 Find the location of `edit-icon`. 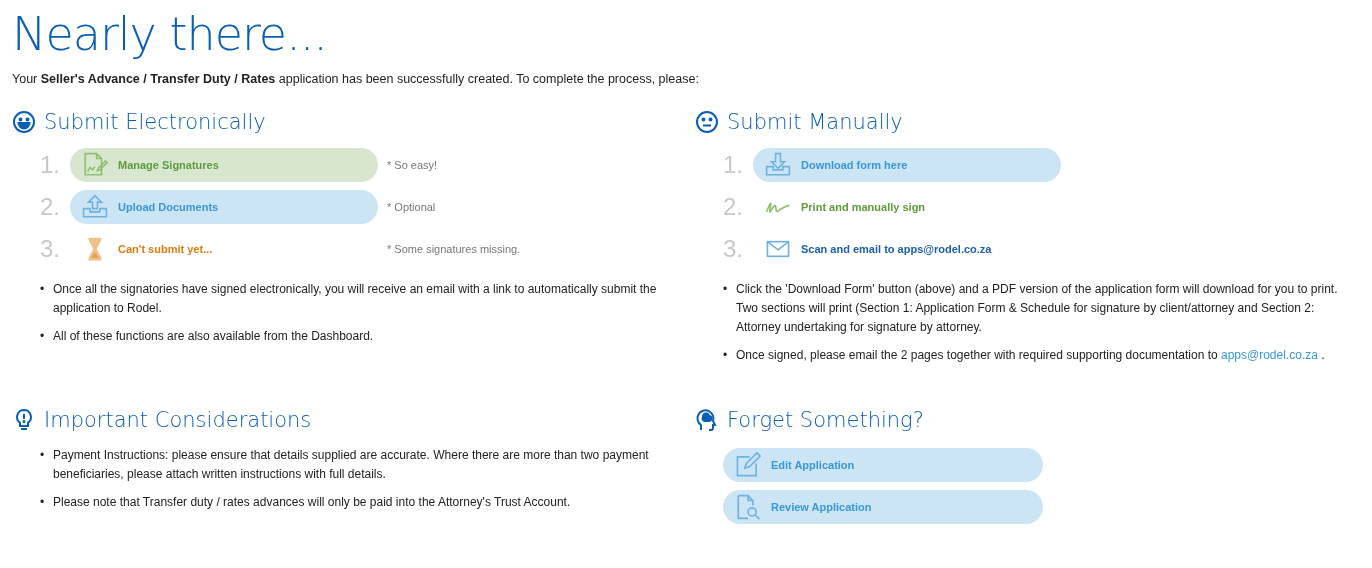

edit-icon is located at coordinates (748, 465).